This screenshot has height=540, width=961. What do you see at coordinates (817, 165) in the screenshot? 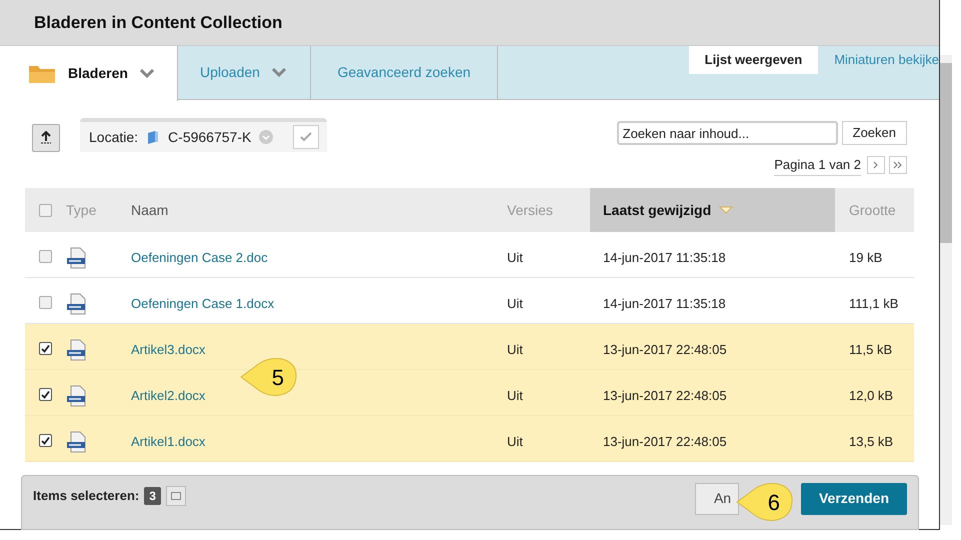
I see `page-indicator: Pagina 1 van 2` at bounding box center [817, 165].